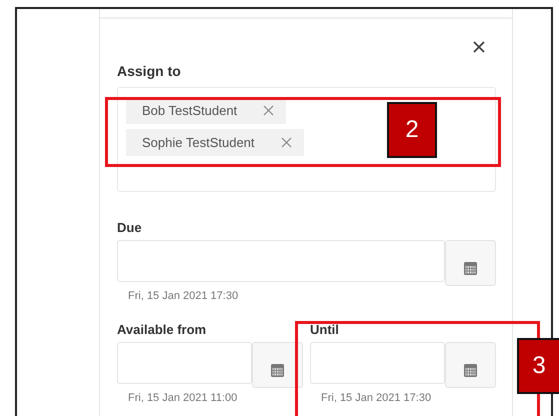 The height and width of the screenshot is (416, 559). What do you see at coordinates (162, 329) in the screenshot?
I see `field-label: Available from` at bounding box center [162, 329].